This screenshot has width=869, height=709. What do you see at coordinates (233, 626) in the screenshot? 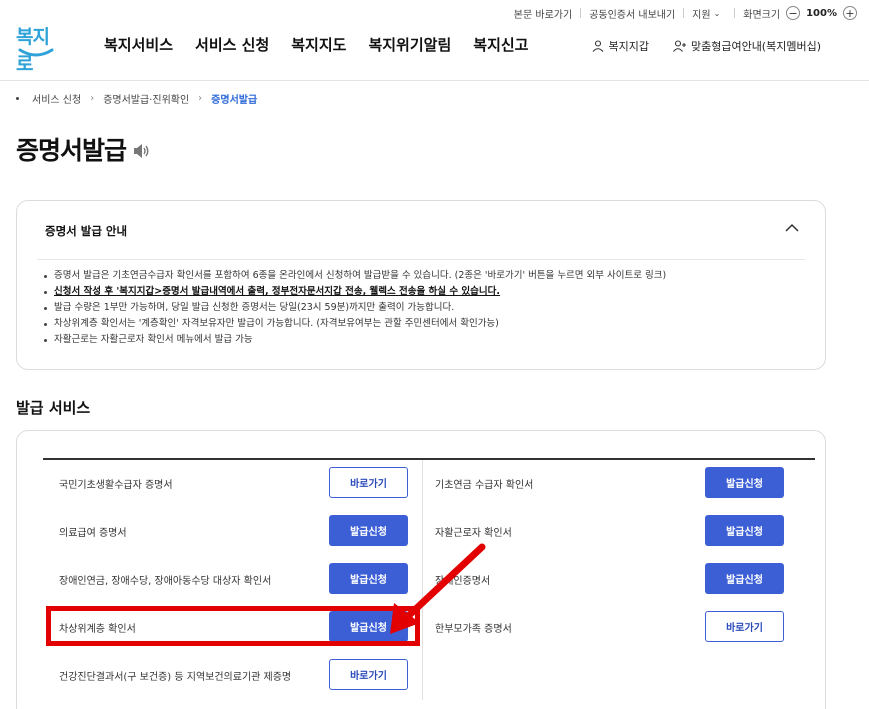
I see `highlight-box` at bounding box center [233, 626].